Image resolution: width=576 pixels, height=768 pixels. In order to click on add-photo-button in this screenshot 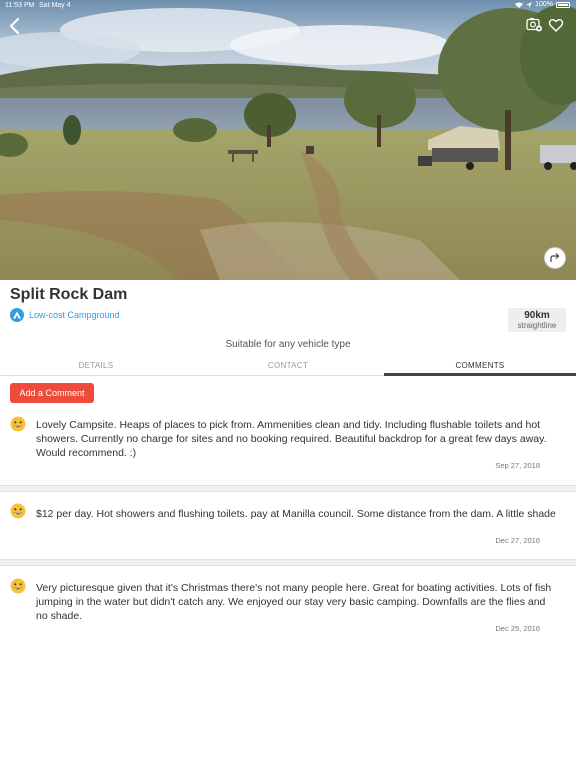, I will do `click(534, 24)`.